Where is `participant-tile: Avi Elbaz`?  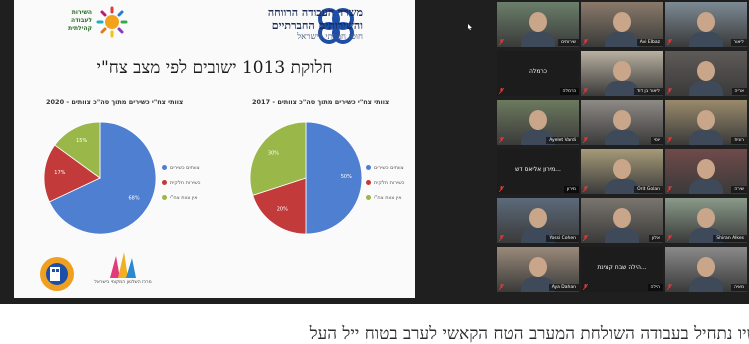 participant-tile: Avi Elbaz is located at coordinates (622, 24).